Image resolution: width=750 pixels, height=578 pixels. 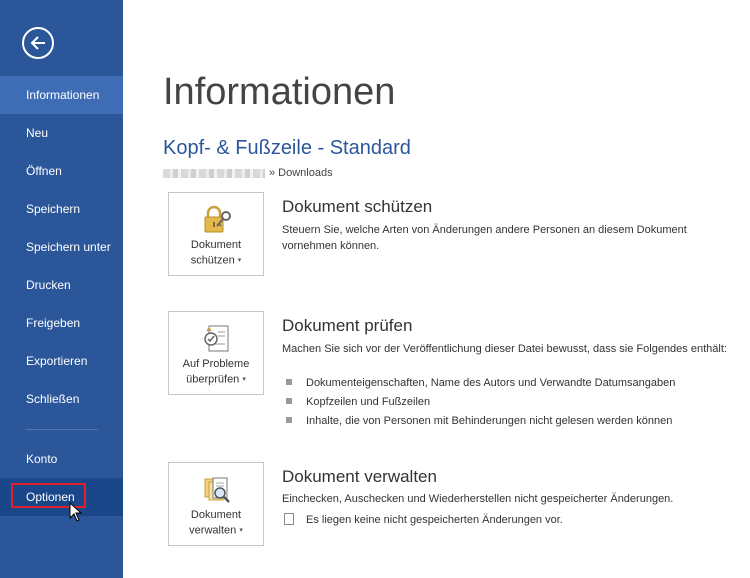 I want to click on blurred-path, so click(x=214, y=173).